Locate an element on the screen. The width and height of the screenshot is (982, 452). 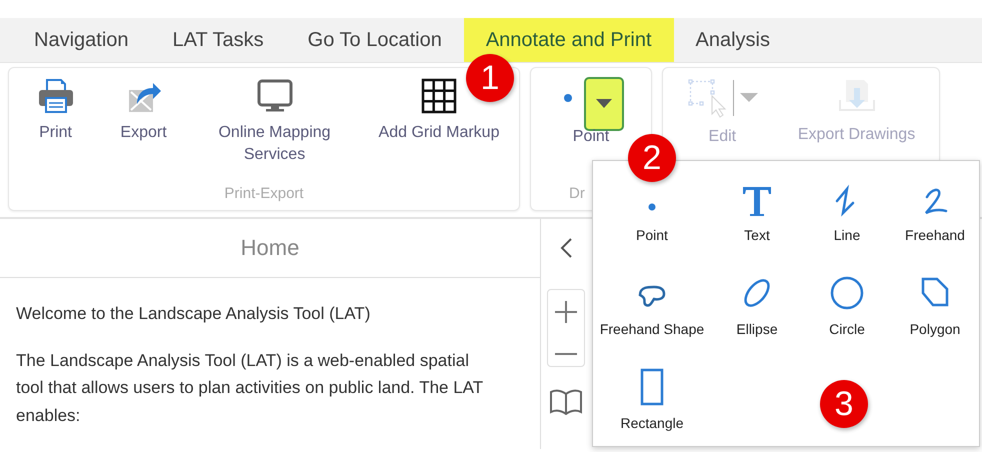
number-callout: 2 is located at coordinates (652, 158).